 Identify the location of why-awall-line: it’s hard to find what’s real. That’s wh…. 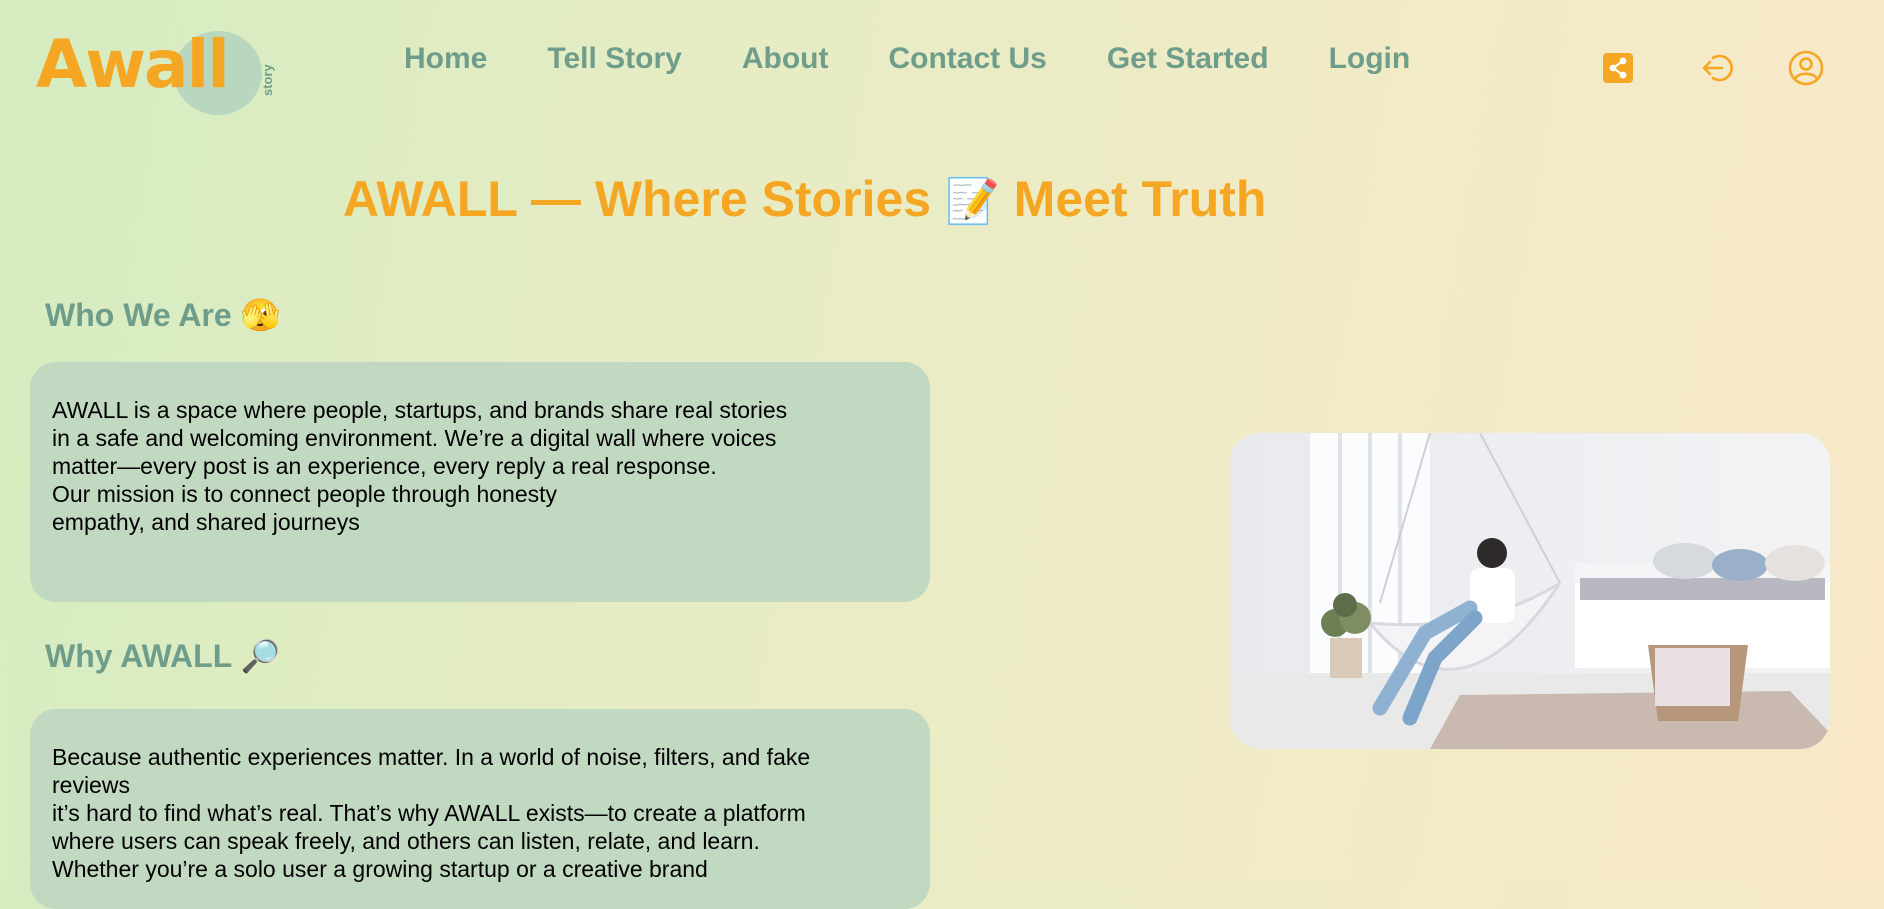
(429, 813).